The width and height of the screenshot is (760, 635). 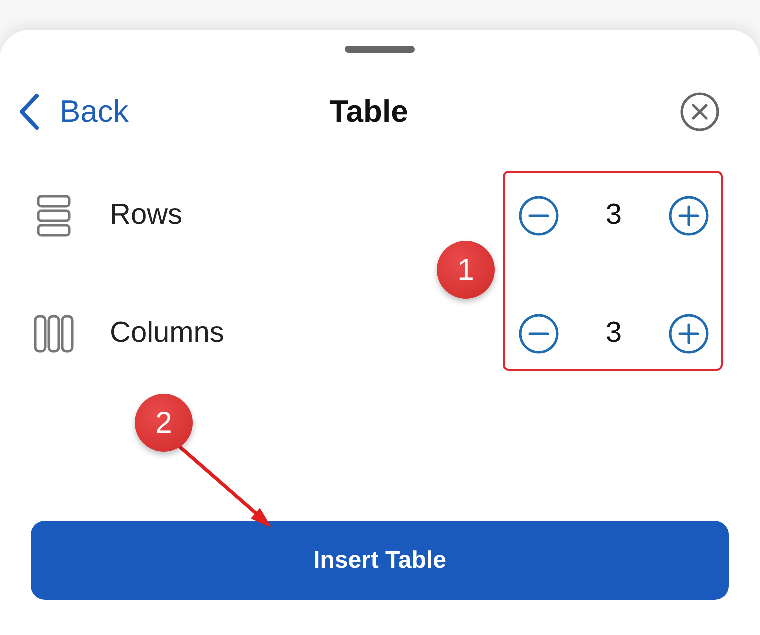 What do you see at coordinates (73, 112) in the screenshot?
I see `back-button: Back` at bounding box center [73, 112].